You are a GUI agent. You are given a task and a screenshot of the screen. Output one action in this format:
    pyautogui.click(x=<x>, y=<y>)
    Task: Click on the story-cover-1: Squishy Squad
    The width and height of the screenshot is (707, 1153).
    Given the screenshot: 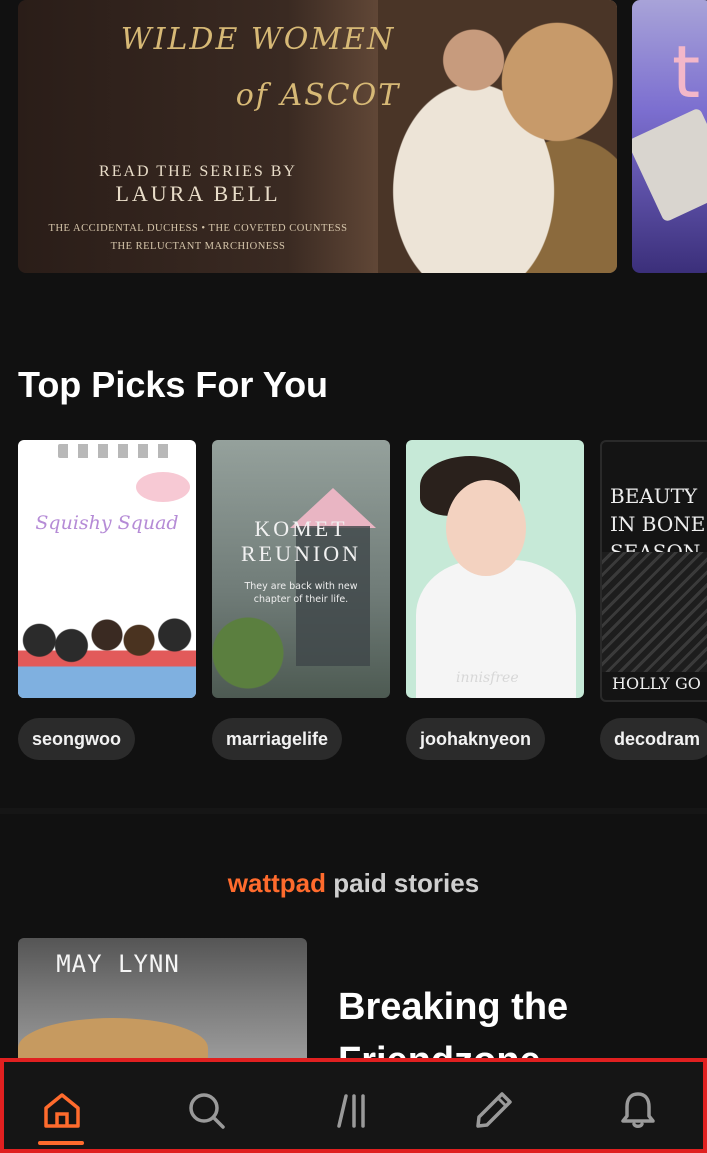 What is the action you would take?
    pyautogui.click(x=107, y=569)
    